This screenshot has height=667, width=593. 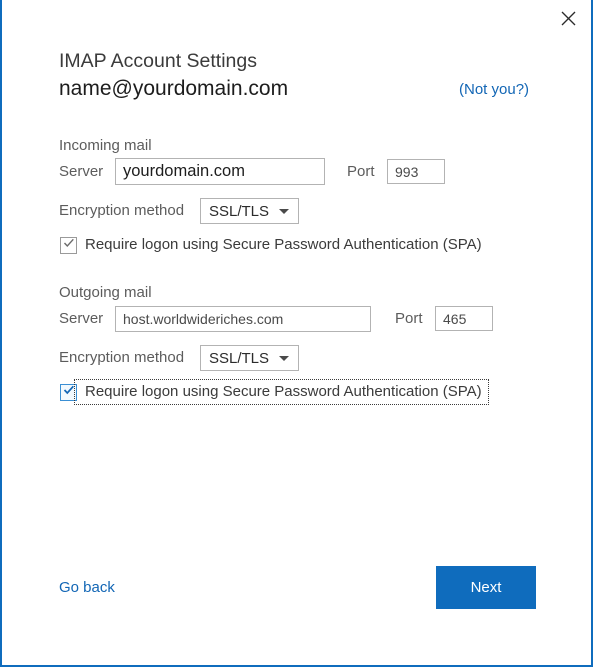 I want to click on outgoing-encryption-select: SSL/TLS, so click(x=249, y=358).